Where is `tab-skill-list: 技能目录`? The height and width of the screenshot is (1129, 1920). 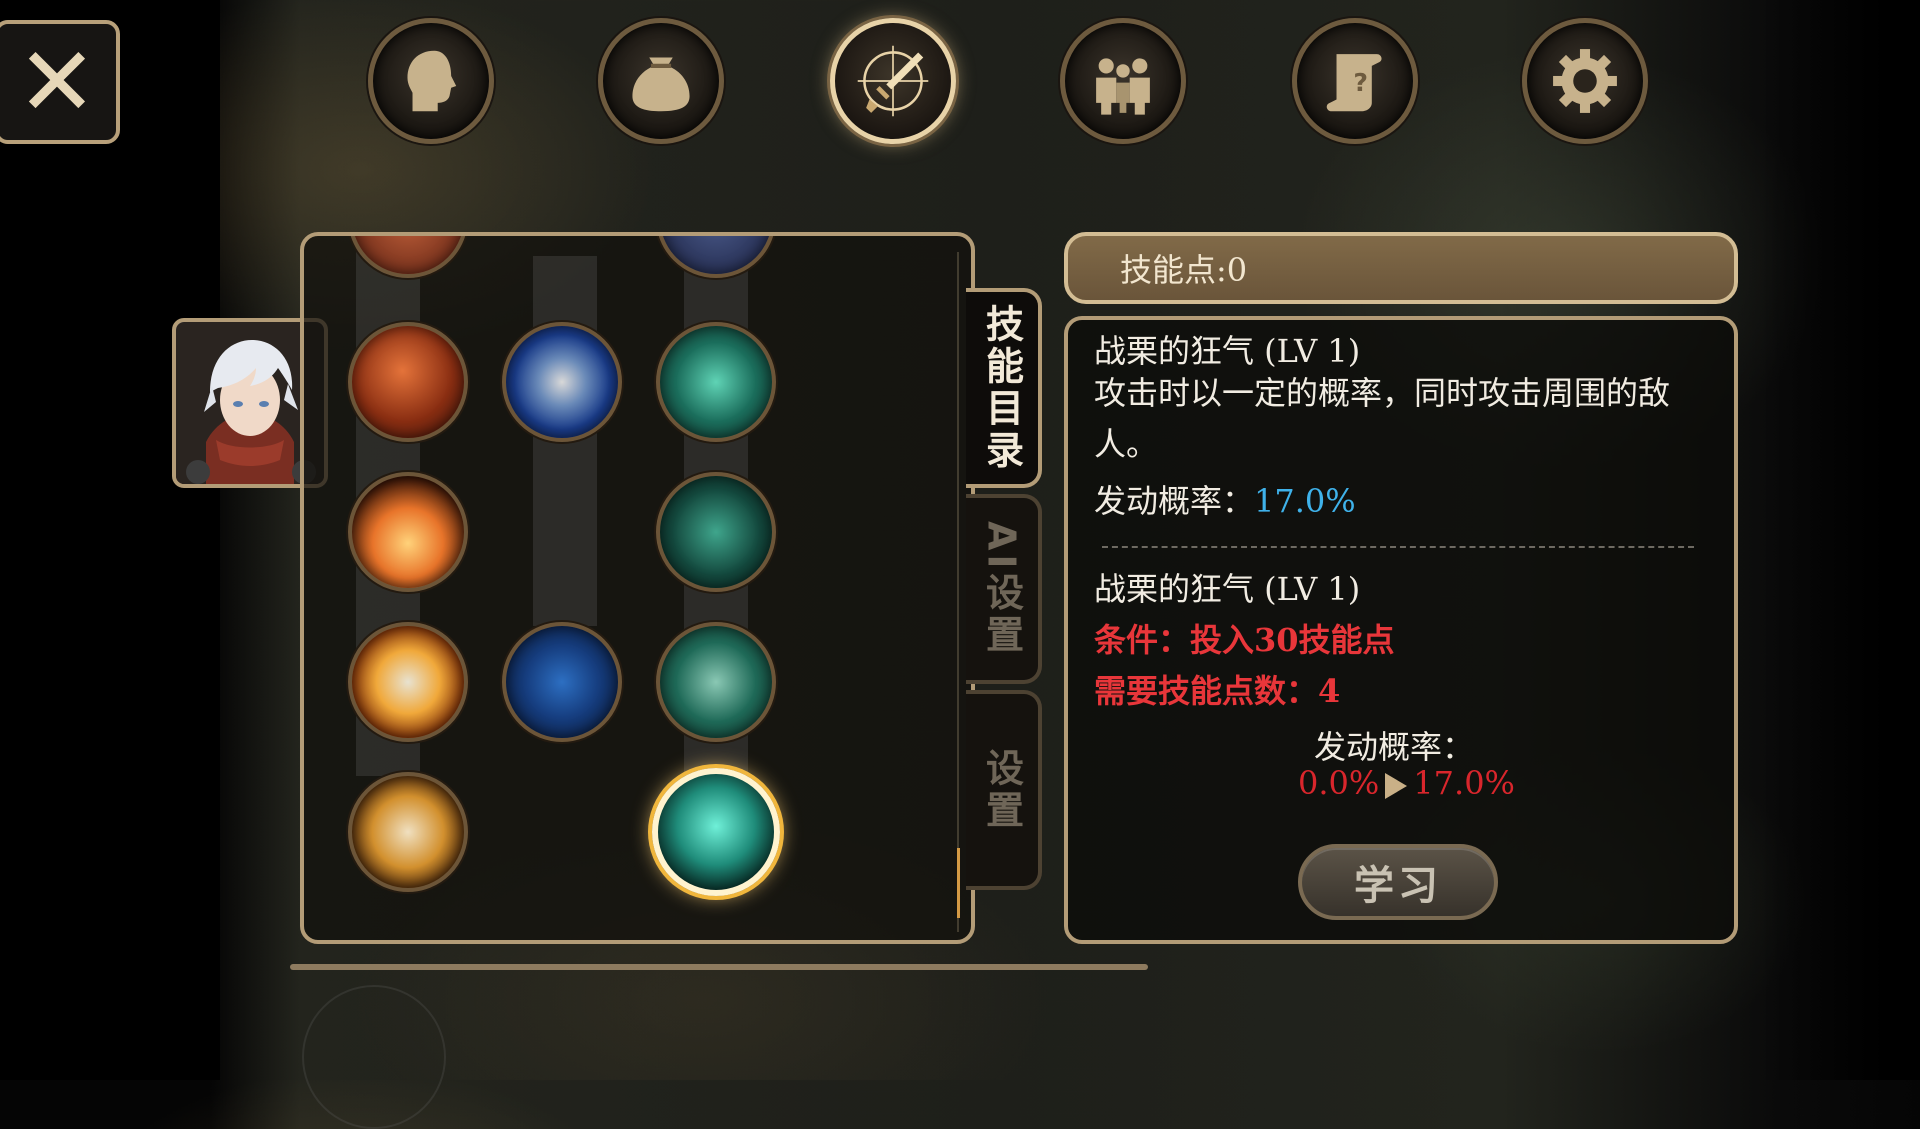 tab-skill-list: 技能目录 is located at coordinates (1004, 388).